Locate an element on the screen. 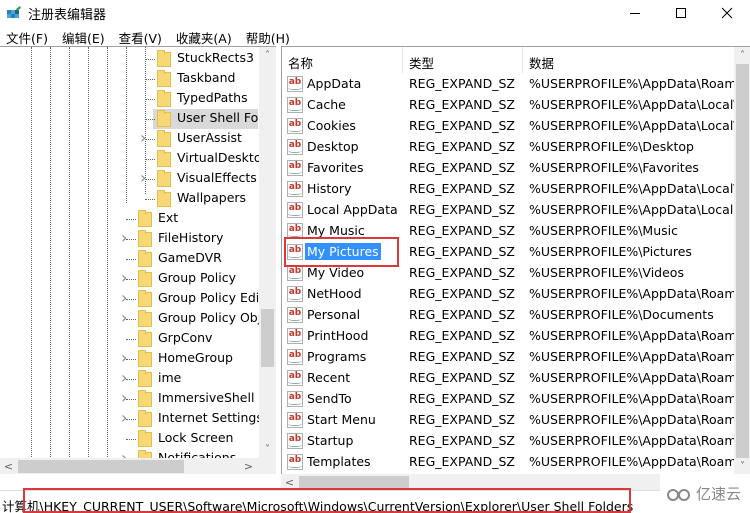  menu-help: 帮助(H) is located at coordinates (265, 37).